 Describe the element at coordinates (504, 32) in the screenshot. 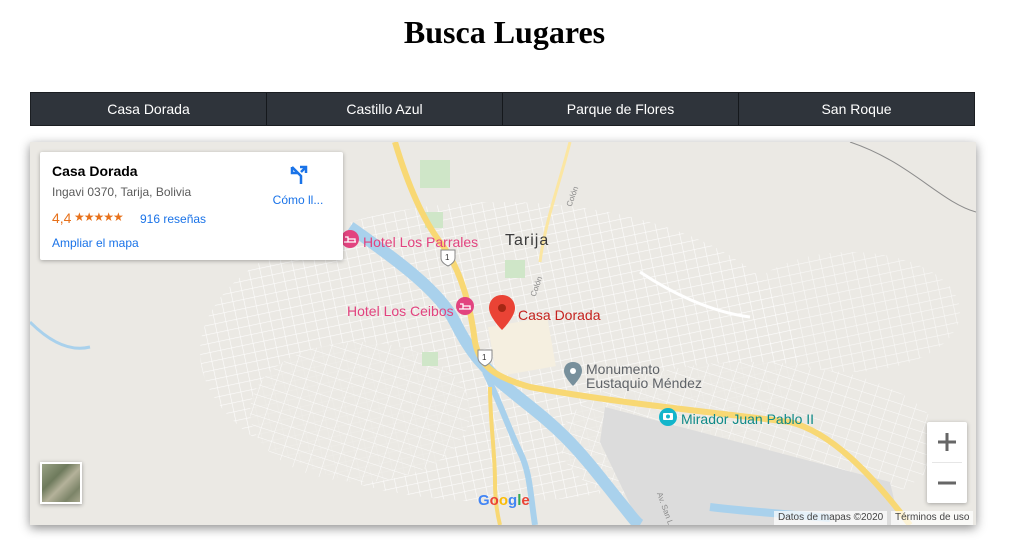

I see `page-title: Busca Lugares` at that location.